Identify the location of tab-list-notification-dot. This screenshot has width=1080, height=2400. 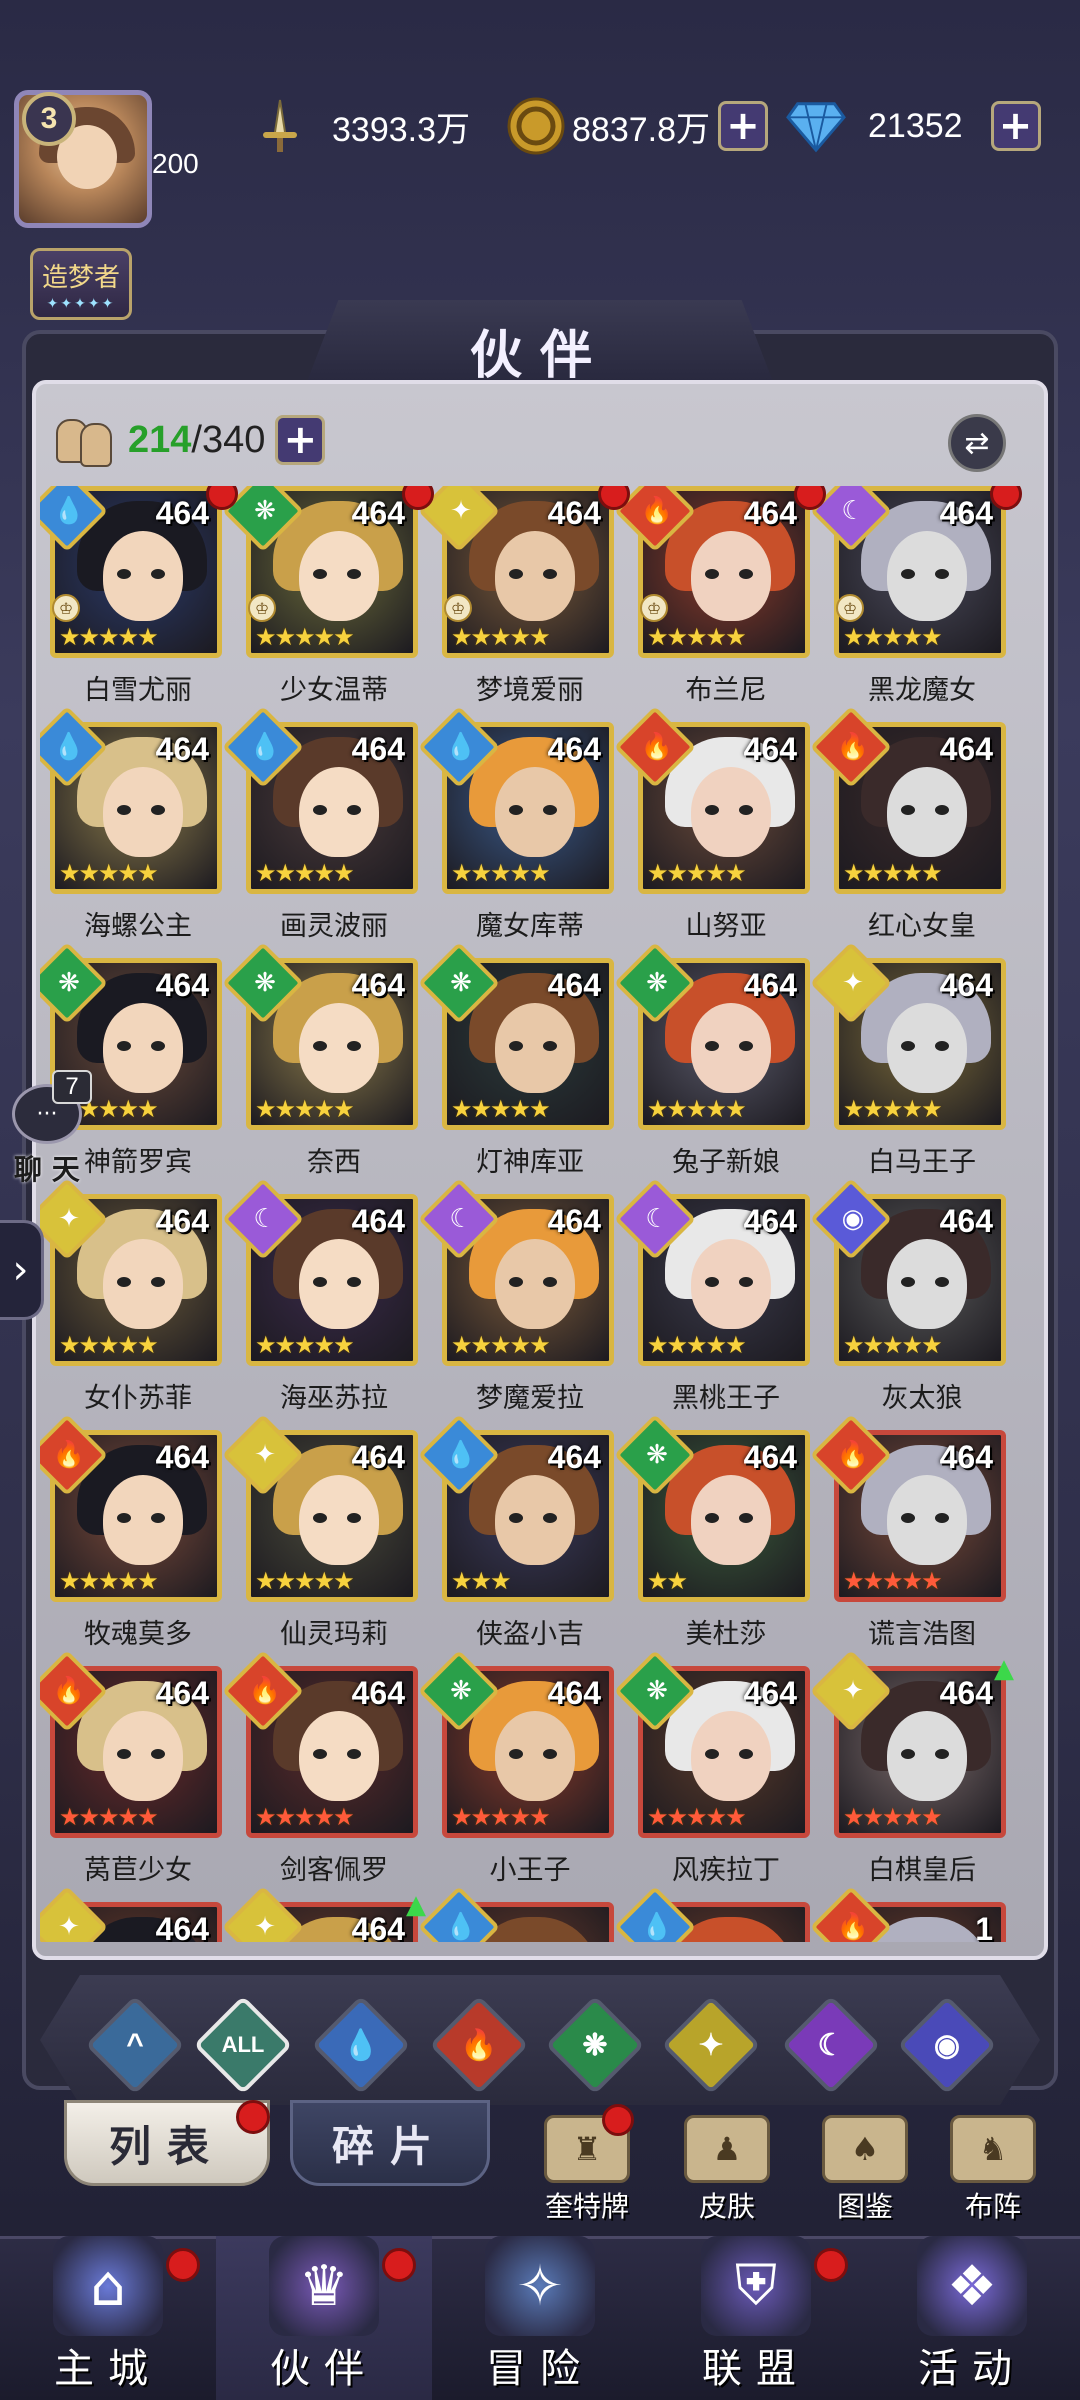
(253, 2117).